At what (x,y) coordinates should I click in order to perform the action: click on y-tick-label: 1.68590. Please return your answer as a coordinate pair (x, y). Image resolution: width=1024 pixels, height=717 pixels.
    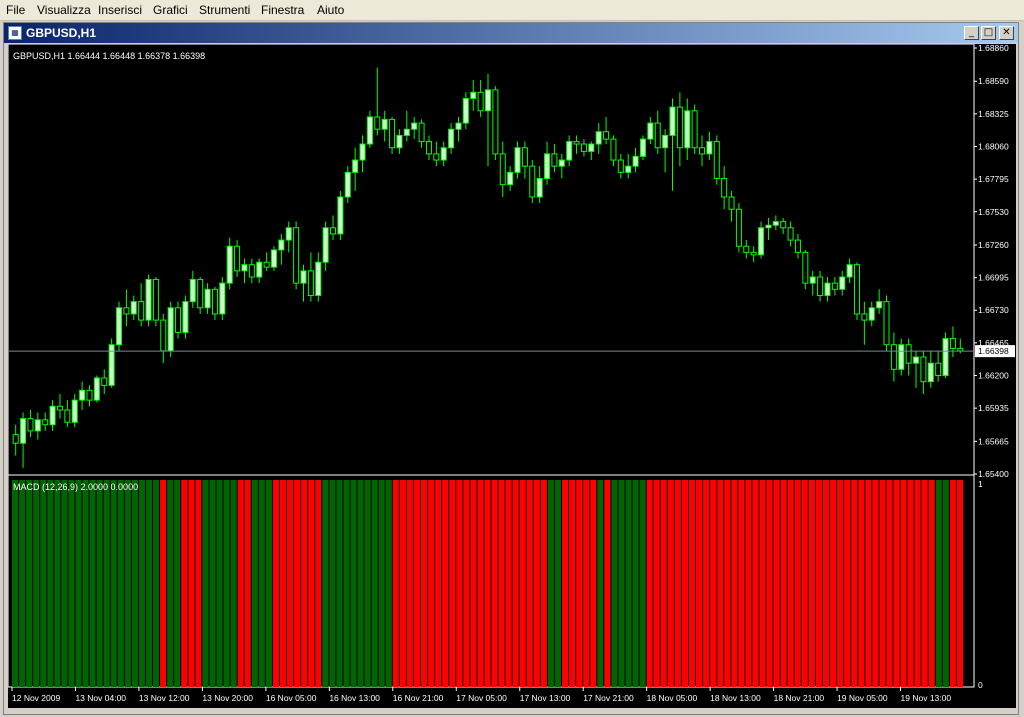
    Looking at the image, I should click on (993, 81).